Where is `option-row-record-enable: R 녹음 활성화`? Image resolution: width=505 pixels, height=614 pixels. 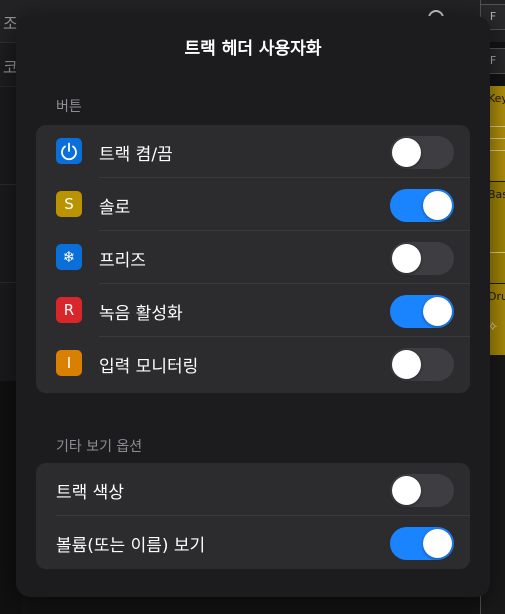 option-row-record-enable: R 녹음 활성화 is located at coordinates (253, 310).